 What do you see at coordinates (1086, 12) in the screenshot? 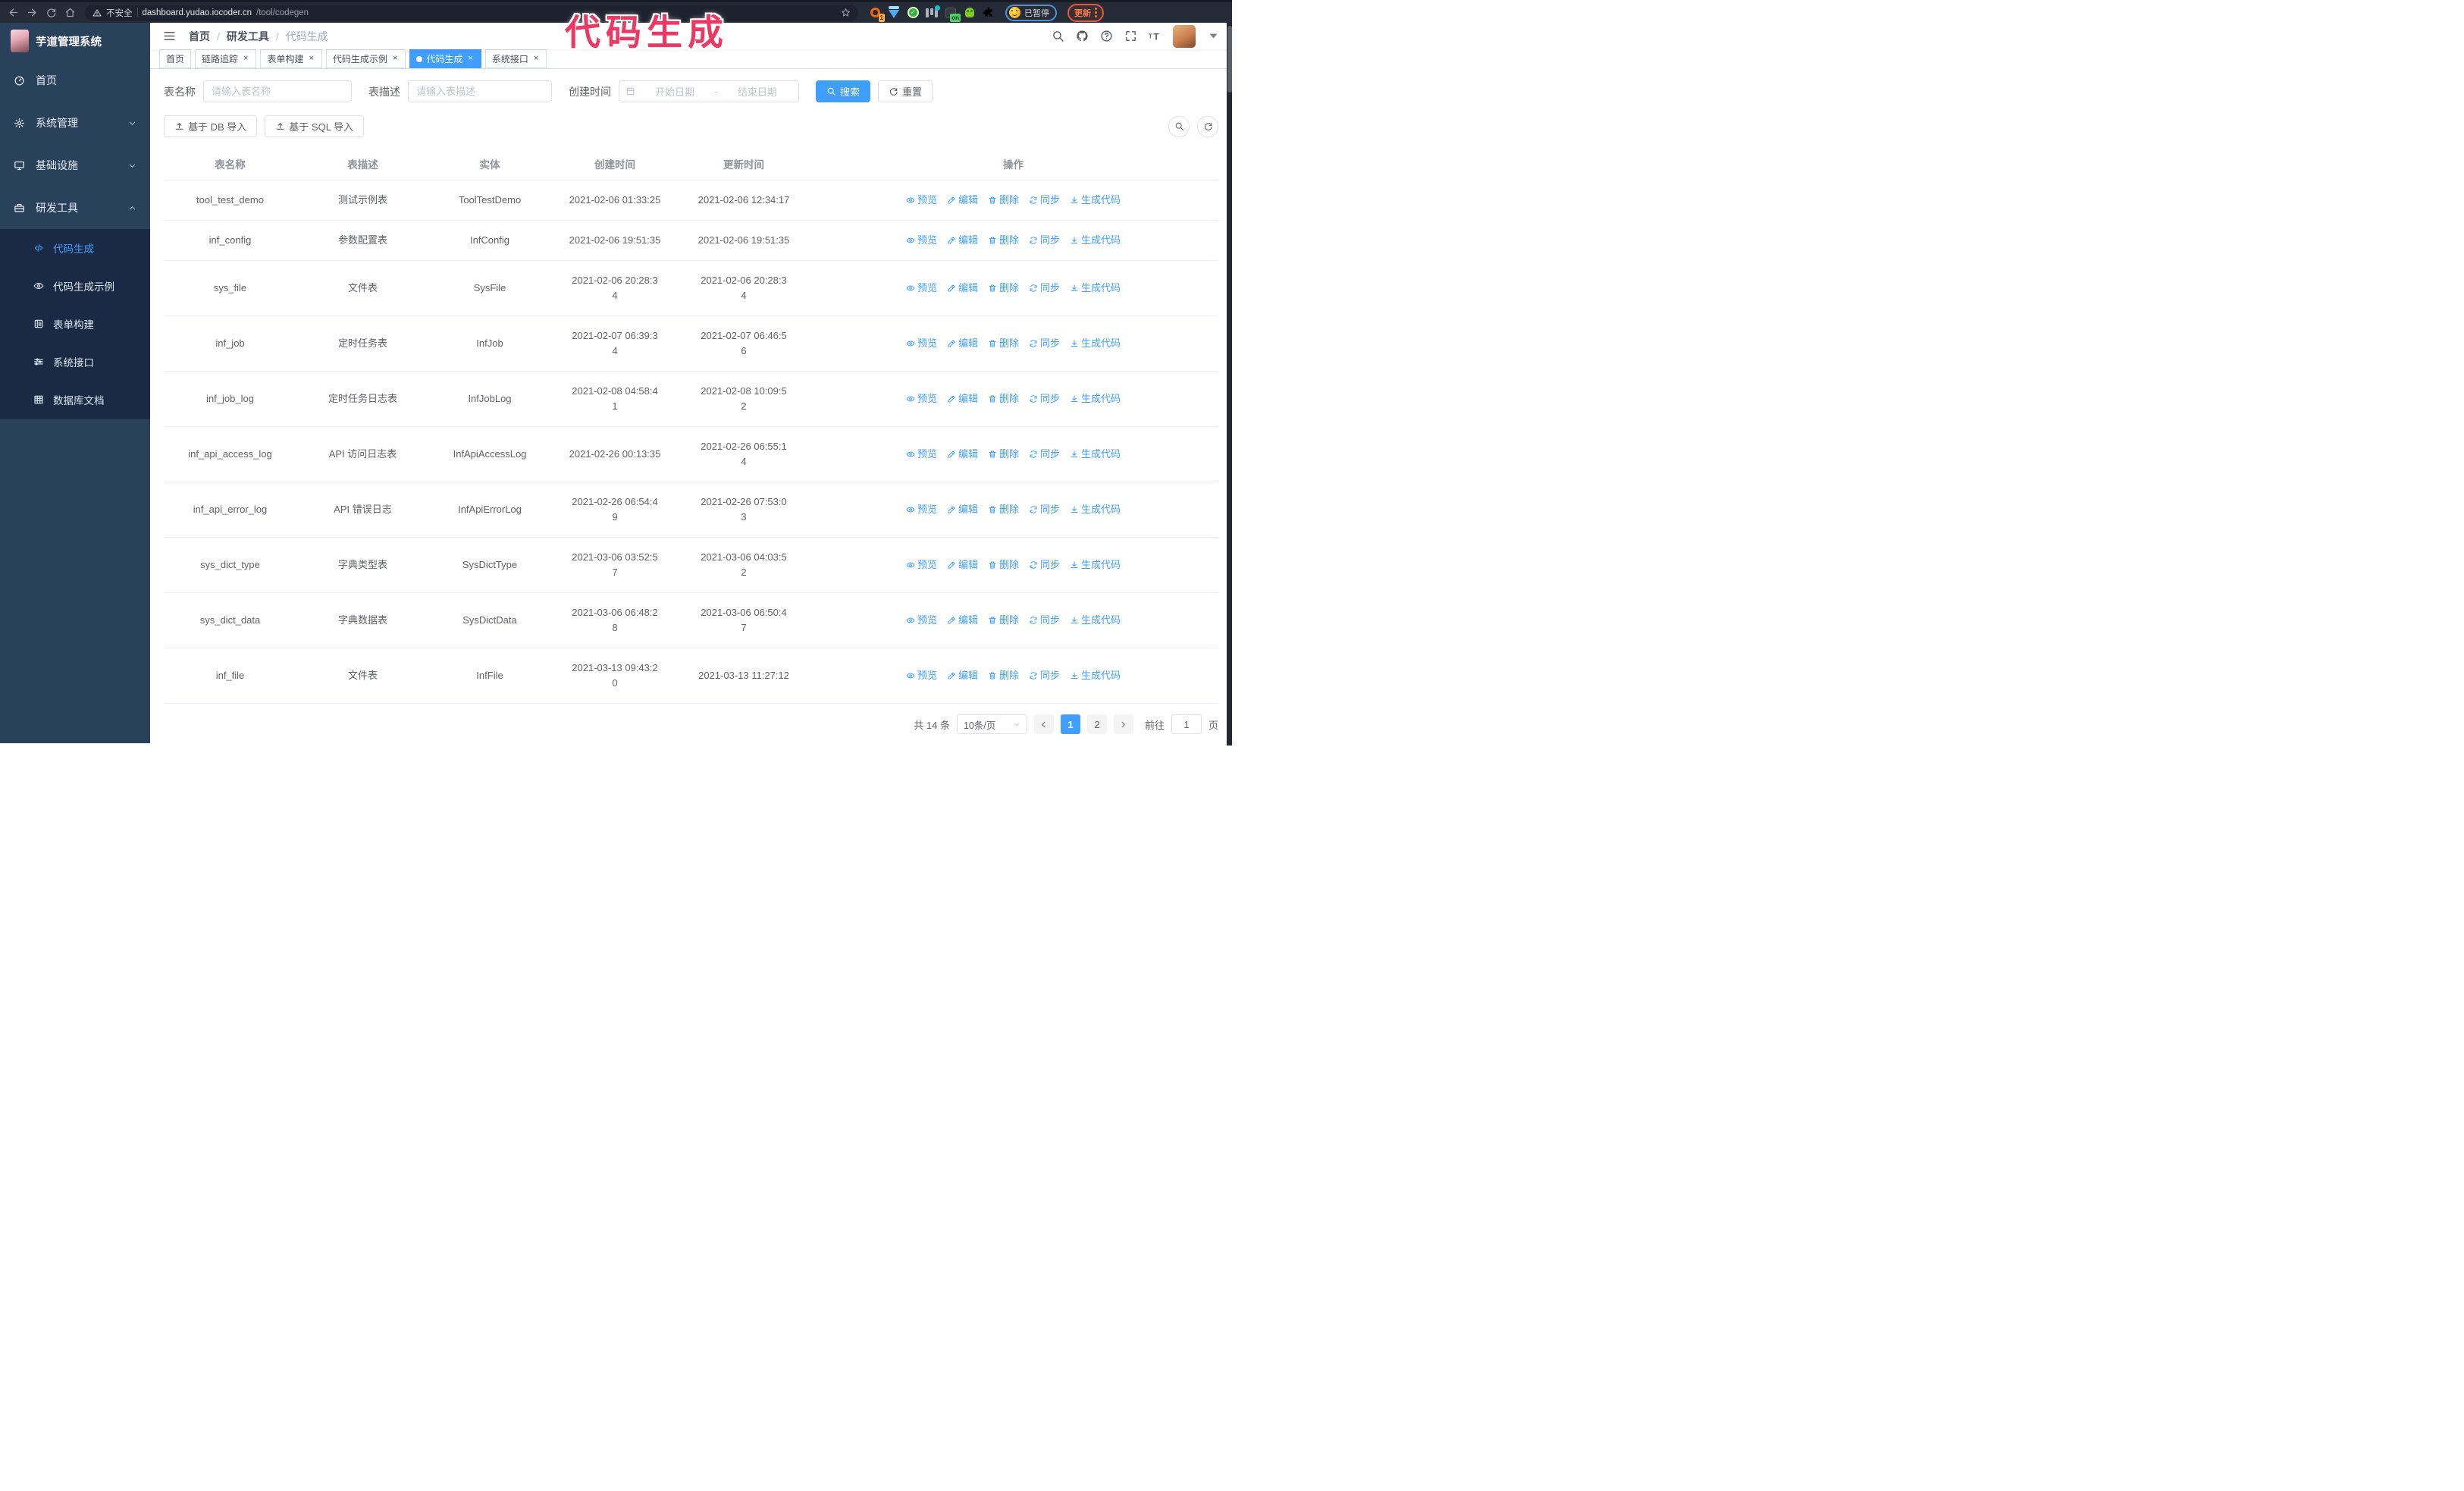
I see `browser-update-button: 更新` at bounding box center [1086, 12].